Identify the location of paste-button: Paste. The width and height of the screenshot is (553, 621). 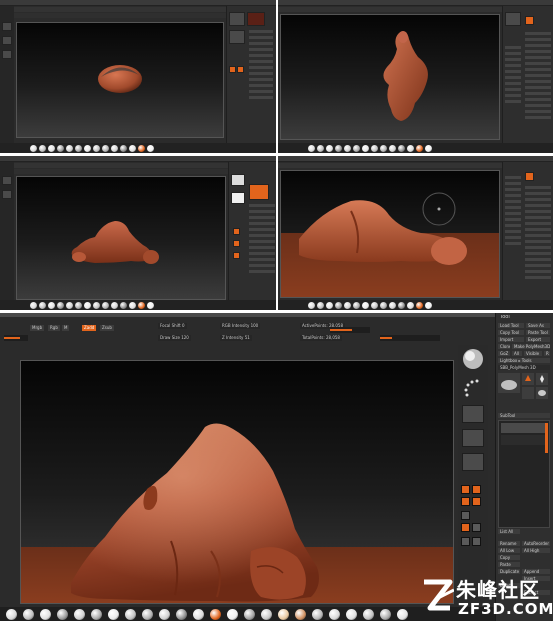
(509, 564).